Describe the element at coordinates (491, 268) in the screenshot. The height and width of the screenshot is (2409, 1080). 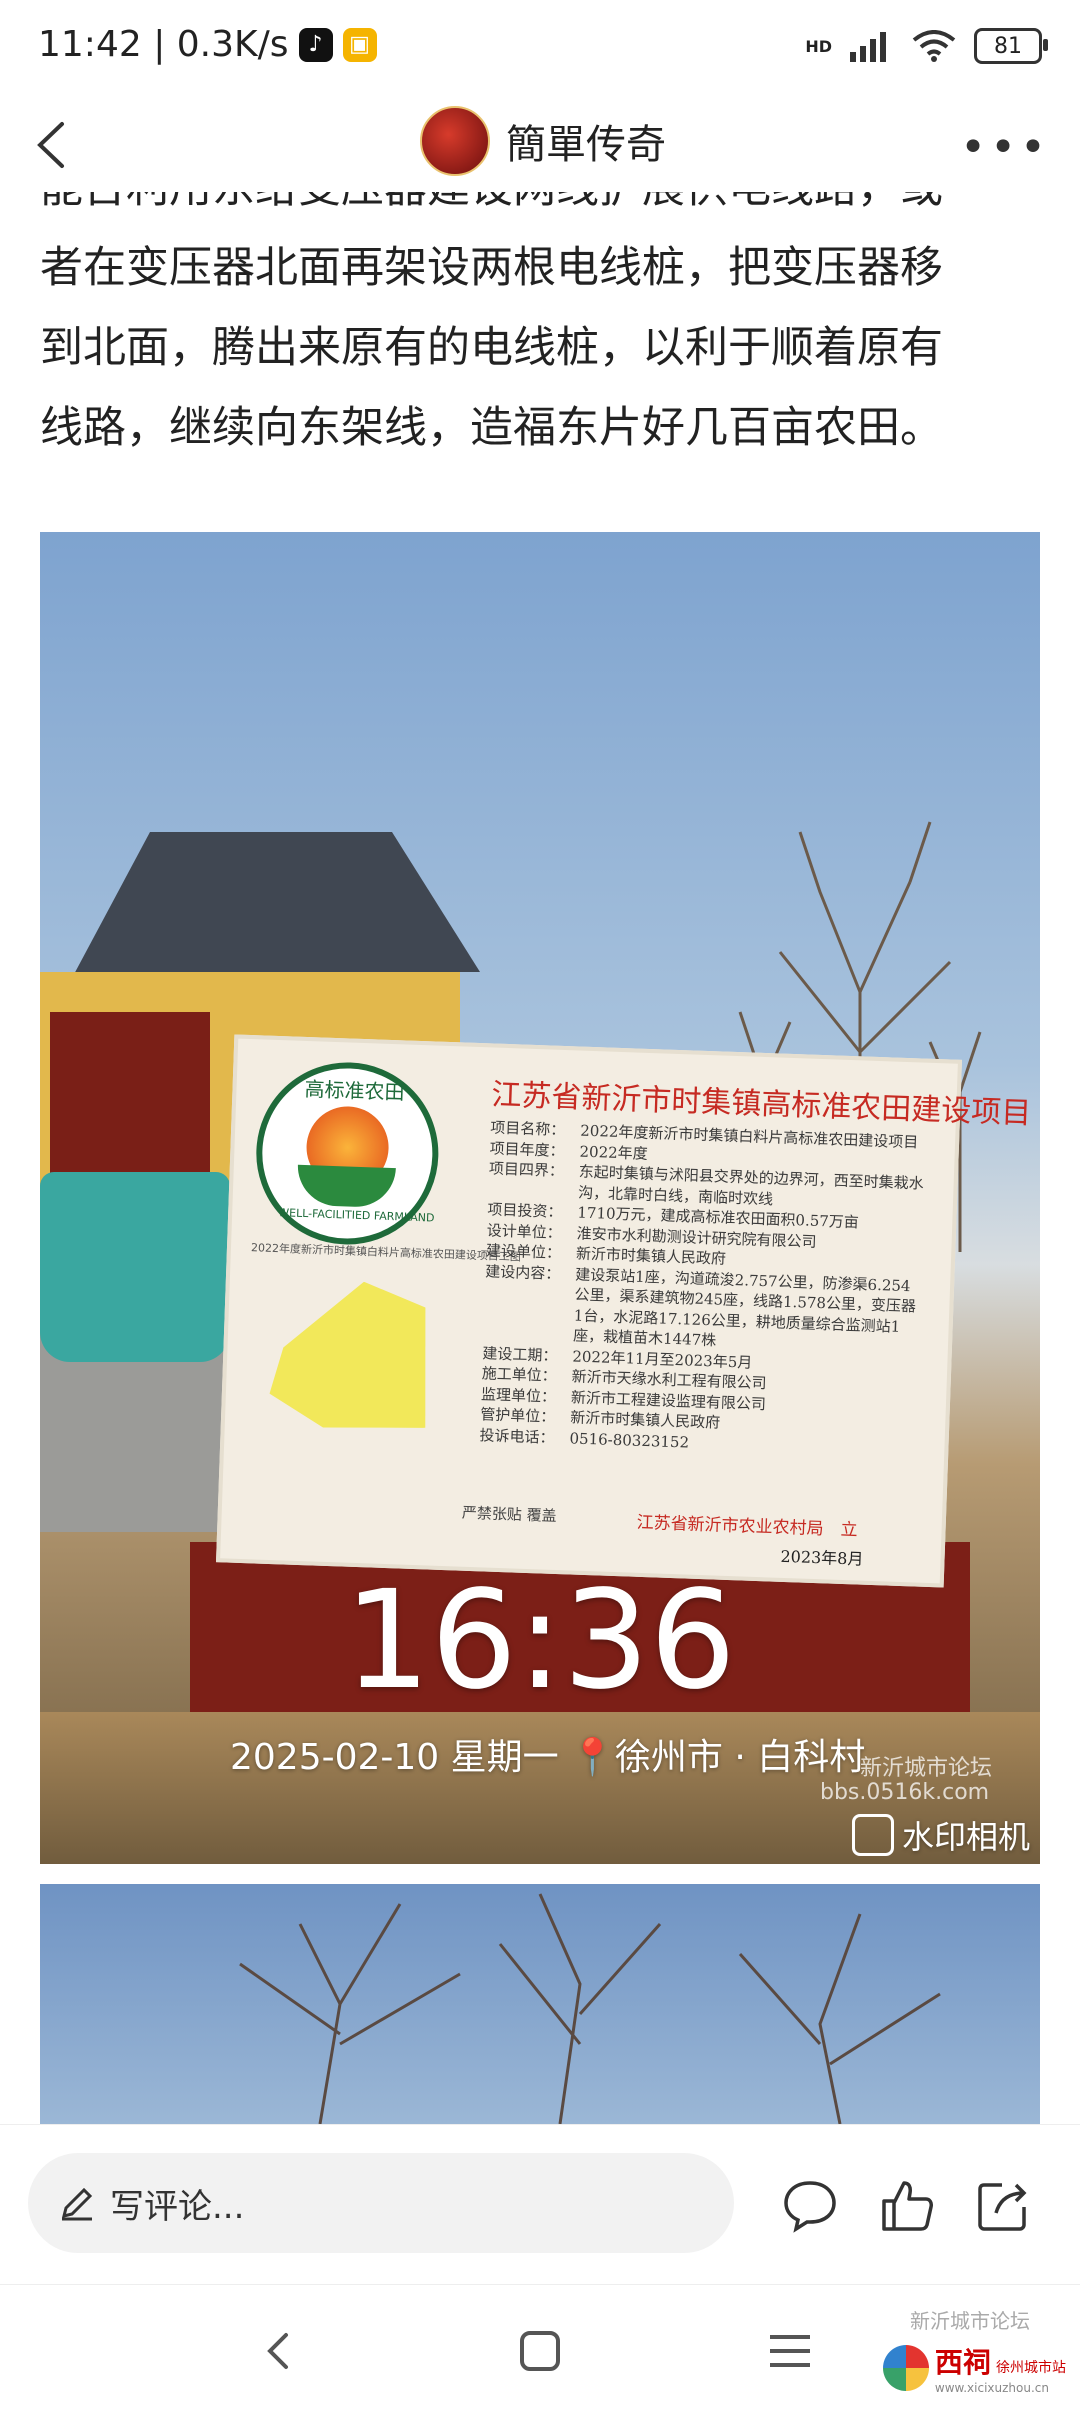
I see `article-line: 者在变压器北面再架设两根电线桩，把变压器移` at that location.